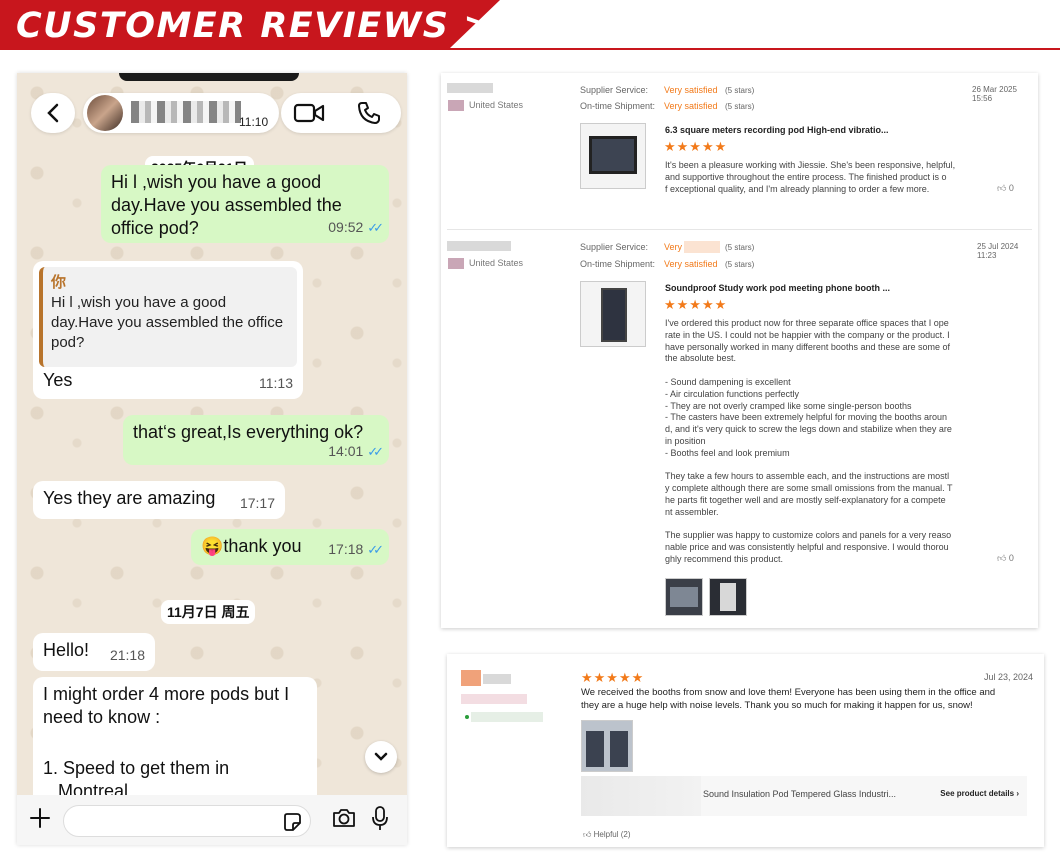 Image resolution: width=1060 pixels, height=852 pixels. Describe the element at coordinates (166, 694) in the screenshot. I see `message-line: I might order 4 more pods but I` at that location.